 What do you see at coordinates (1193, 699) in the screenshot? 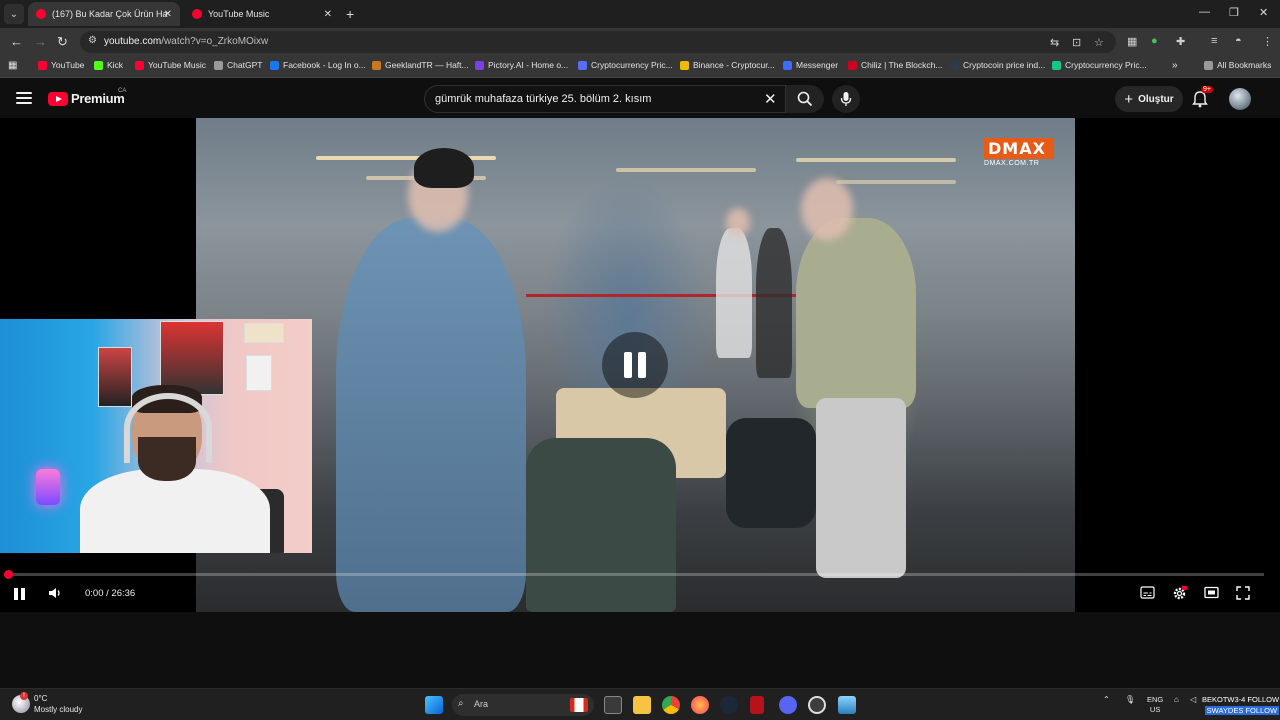
I see `speaker-icon: ◁` at bounding box center [1193, 699].